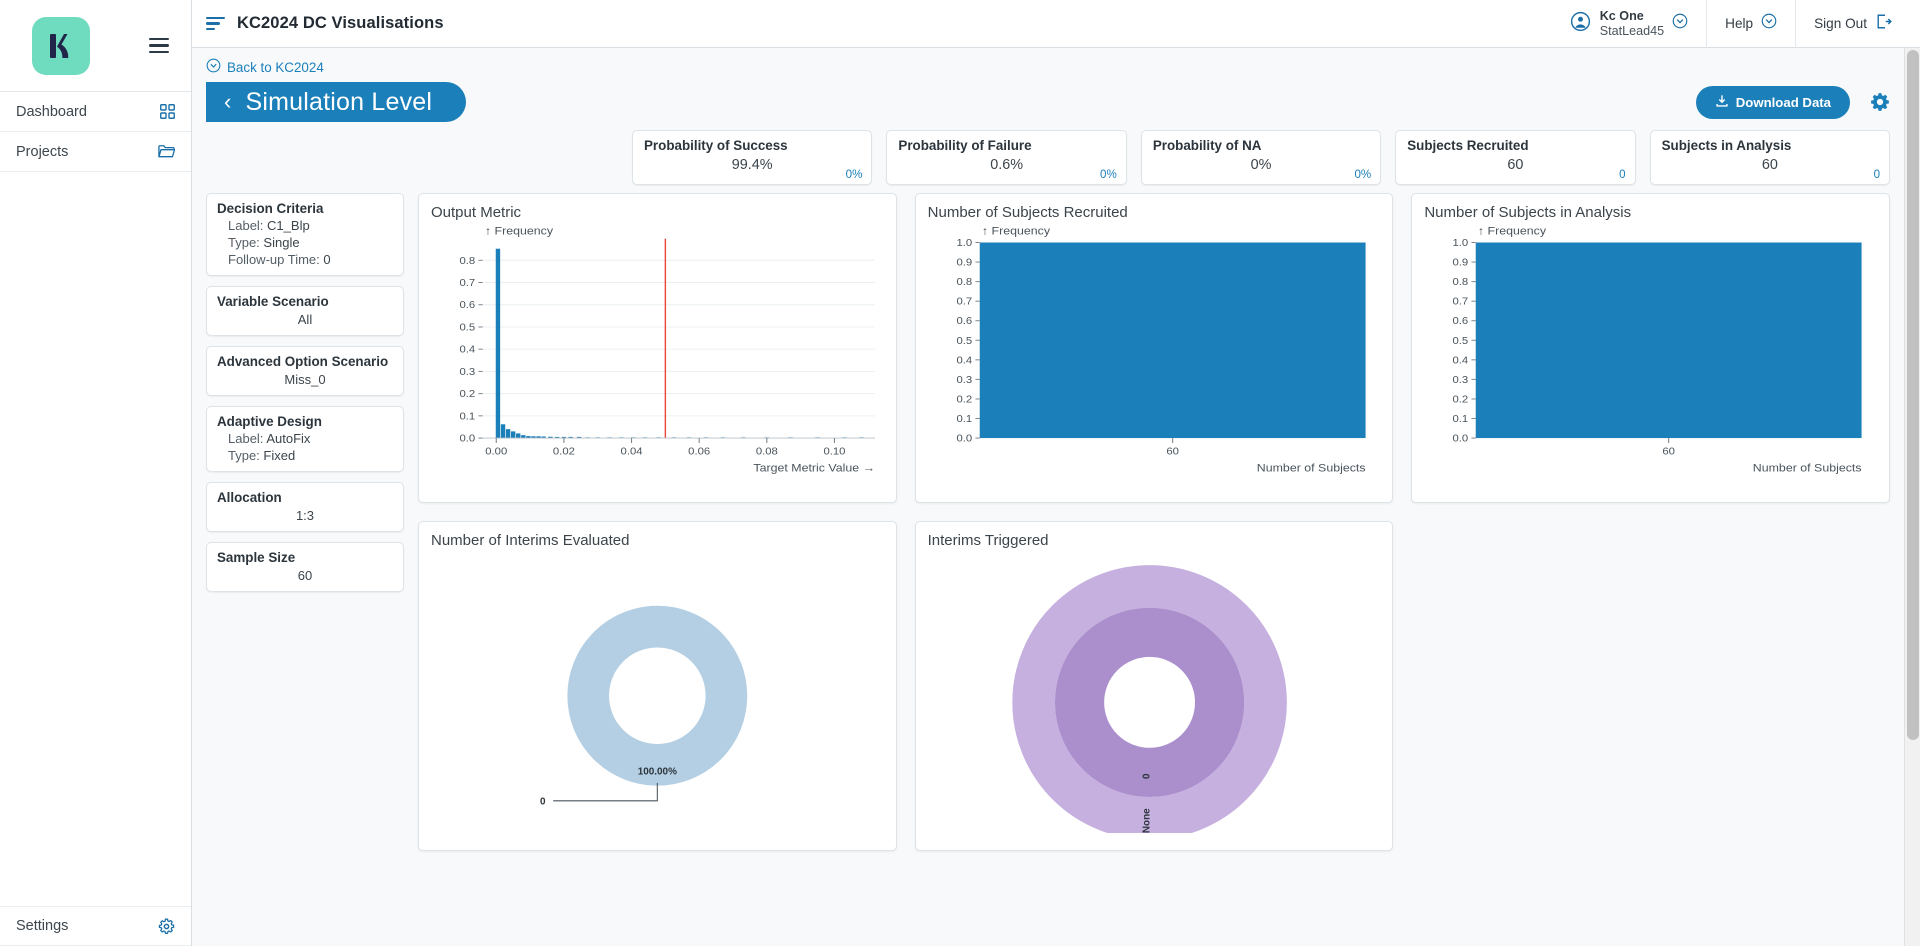  What do you see at coordinates (305, 371) in the screenshot?
I see `info-card-advanced-option-scenario: Advanced Option Scenario Miss_0` at bounding box center [305, 371].